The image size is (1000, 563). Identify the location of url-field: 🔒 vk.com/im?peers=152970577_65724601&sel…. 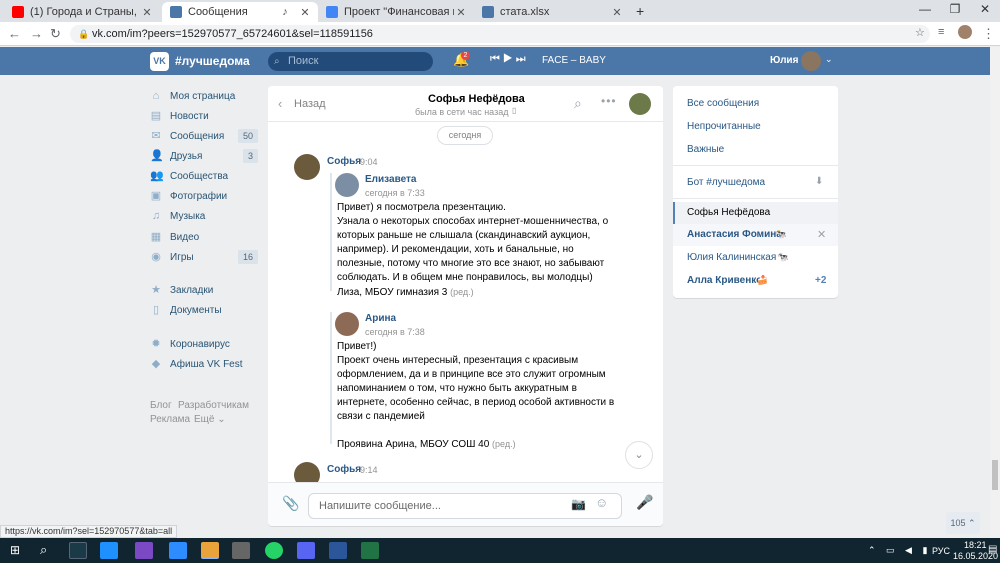
(500, 34).